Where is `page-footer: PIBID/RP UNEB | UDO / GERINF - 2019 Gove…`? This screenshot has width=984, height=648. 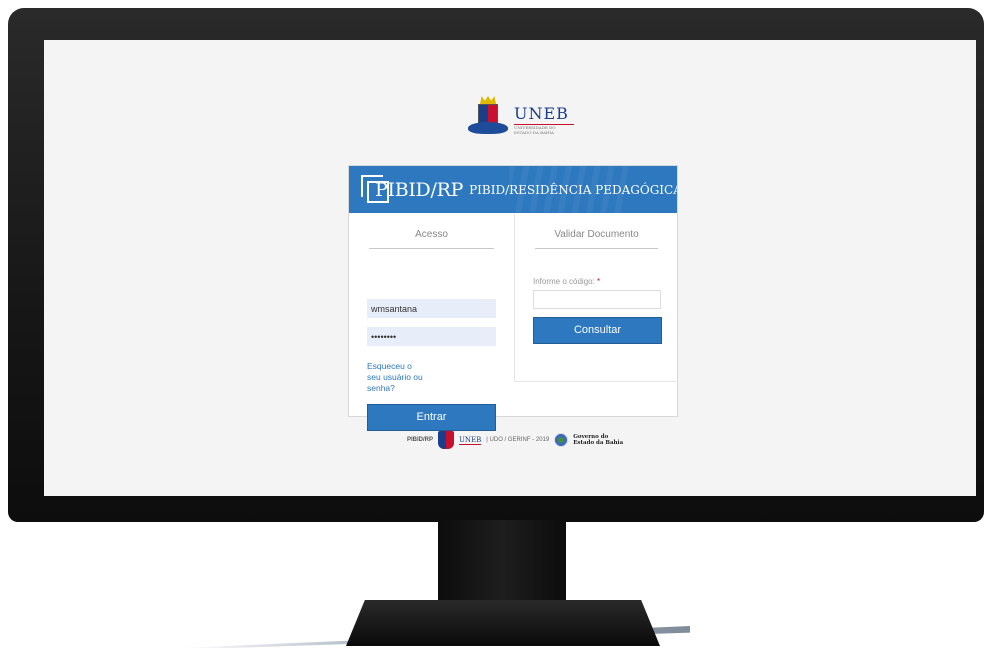 page-footer: PIBID/RP UNEB | UDO / GERINF - 2019 Gove… is located at coordinates (515, 440).